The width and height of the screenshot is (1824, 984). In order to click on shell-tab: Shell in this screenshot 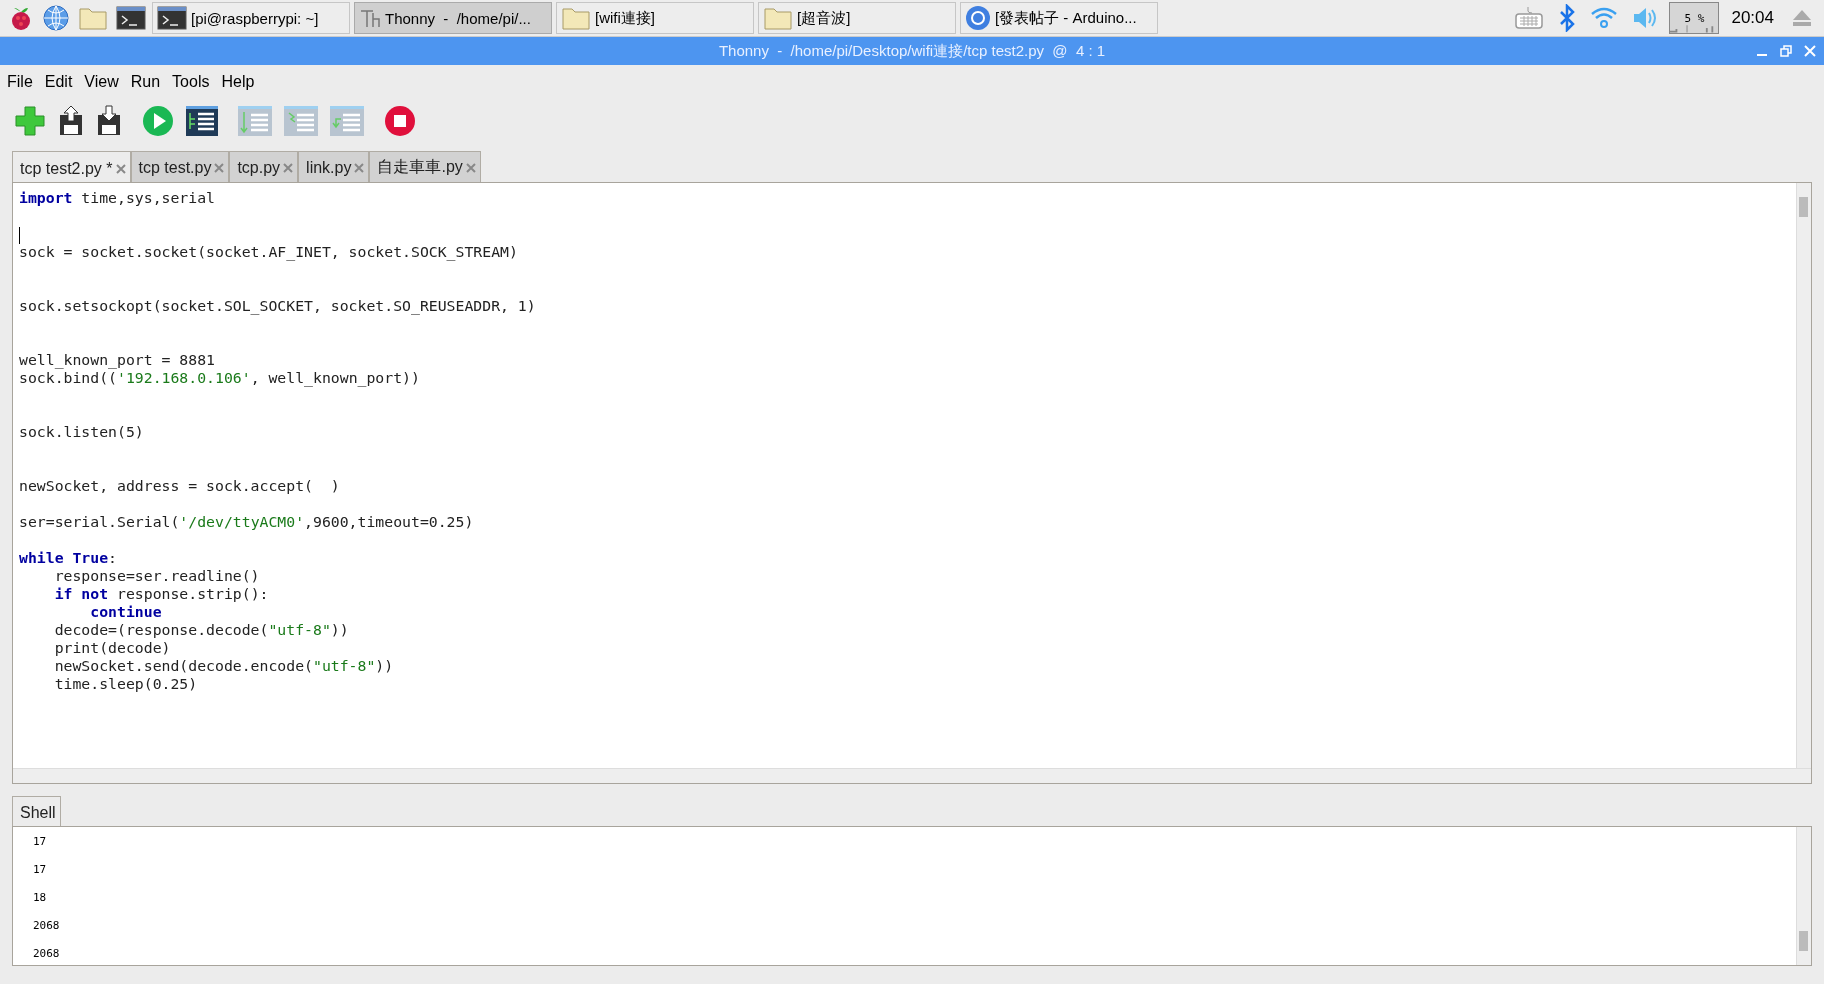, I will do `click(36, 811)`.